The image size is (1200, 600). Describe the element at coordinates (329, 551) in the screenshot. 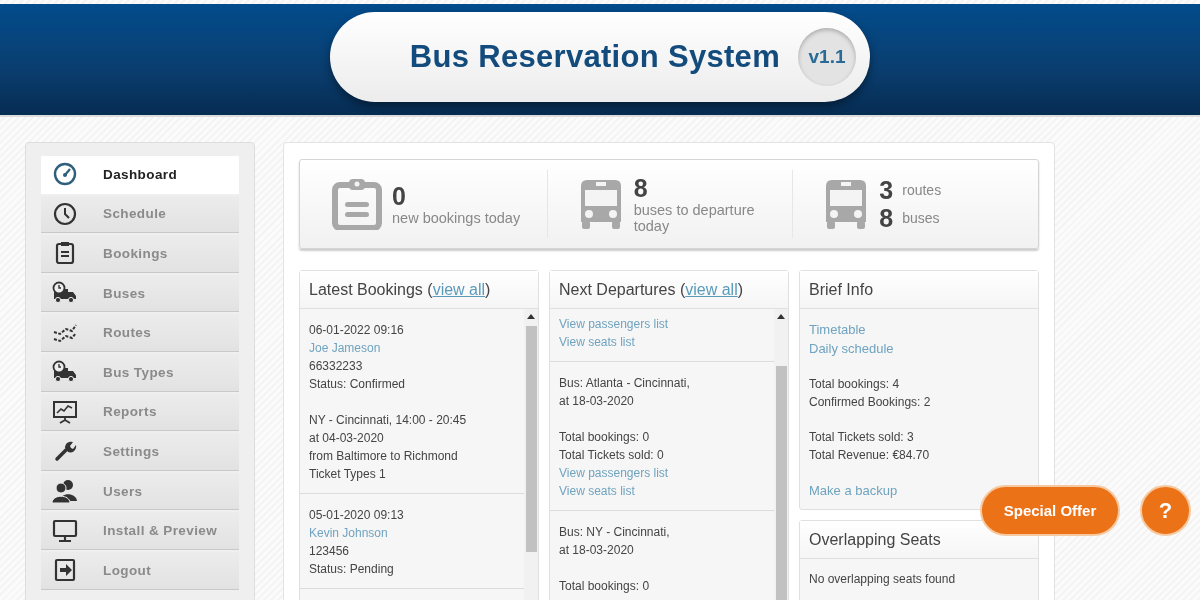

I see `entry-text: 123456` at that location.